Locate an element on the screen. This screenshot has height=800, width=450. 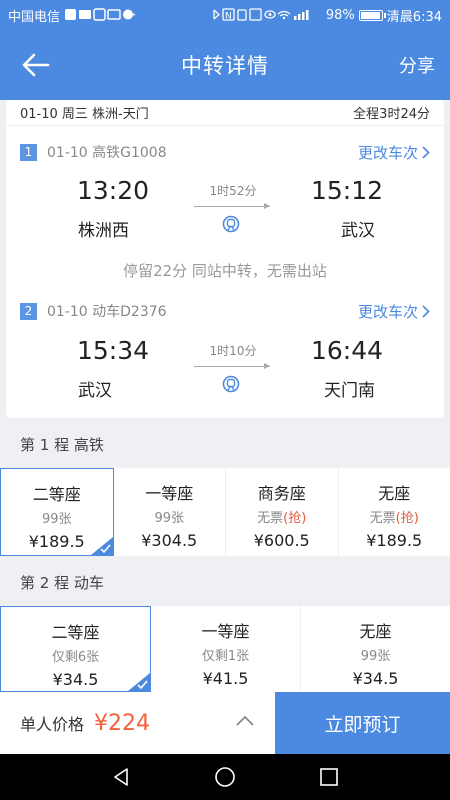
book-now-button: 立即预订 is located at coordinates (362, 723).